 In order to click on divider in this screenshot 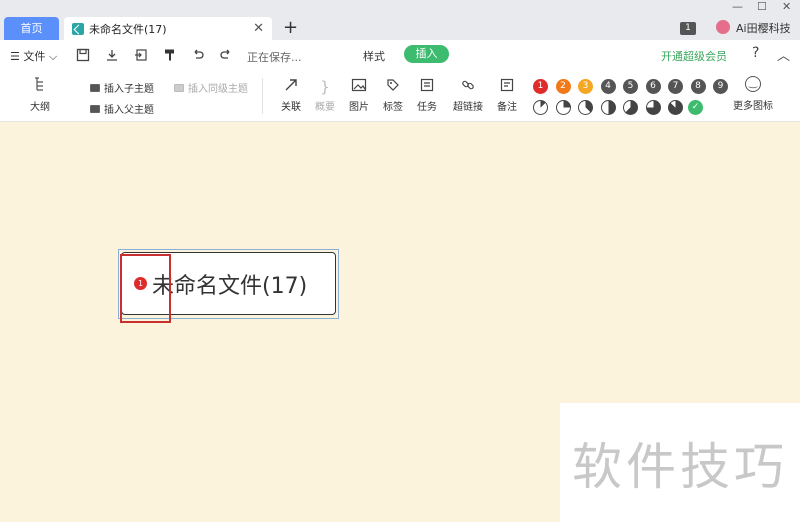, I will do `click(262, 96)`.